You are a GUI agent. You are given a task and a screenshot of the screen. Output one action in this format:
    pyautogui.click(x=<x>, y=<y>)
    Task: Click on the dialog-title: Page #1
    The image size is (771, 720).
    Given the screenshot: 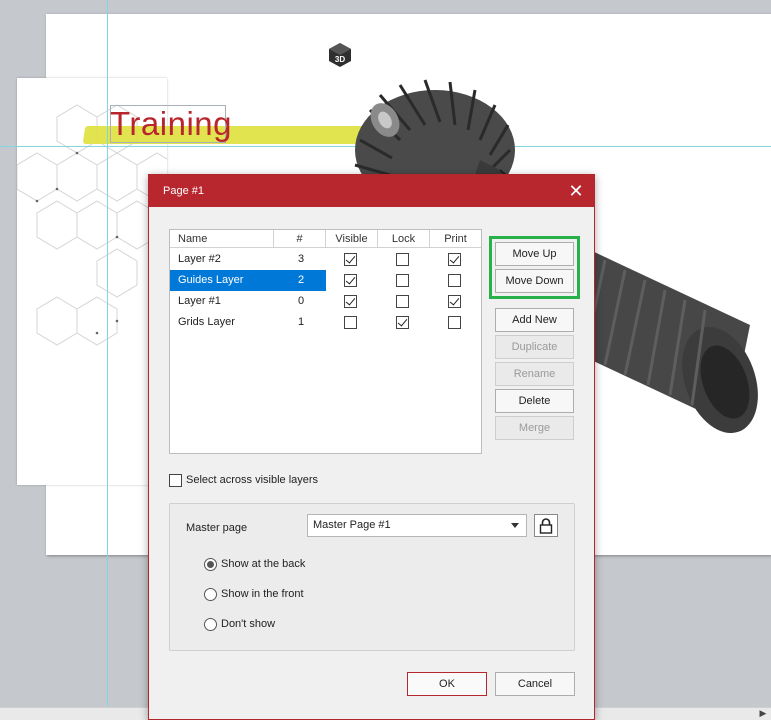 What is the action you would take?
    pyautogui.click(x=183, y=191)
    